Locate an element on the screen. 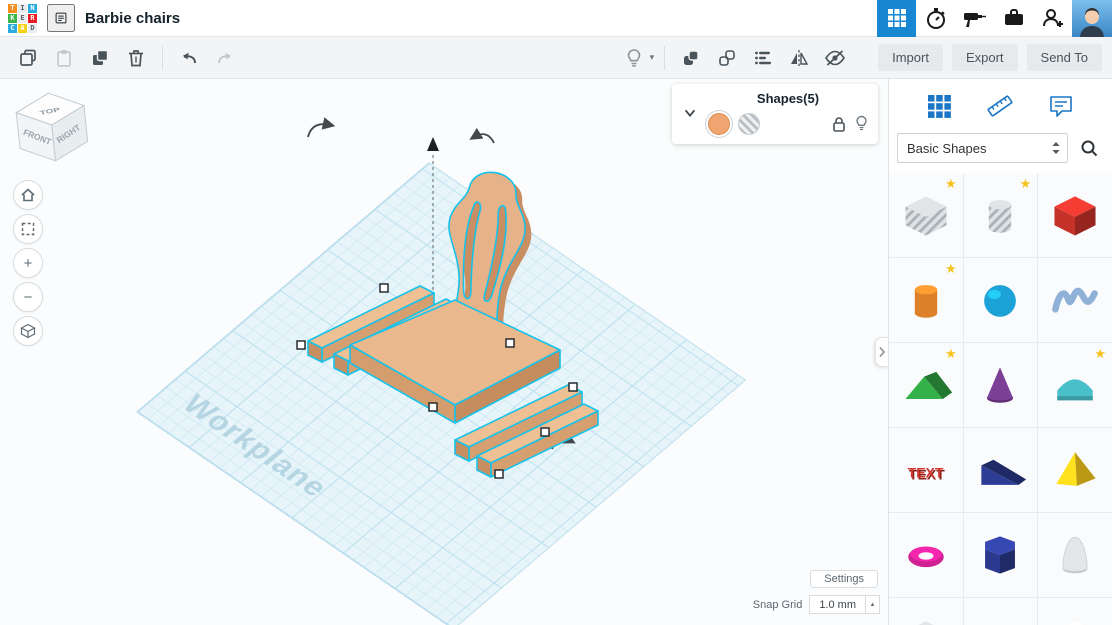 The height and width of the screenshot is (625, 1112). search-shapes-button is located at coordinates (1089, 148).